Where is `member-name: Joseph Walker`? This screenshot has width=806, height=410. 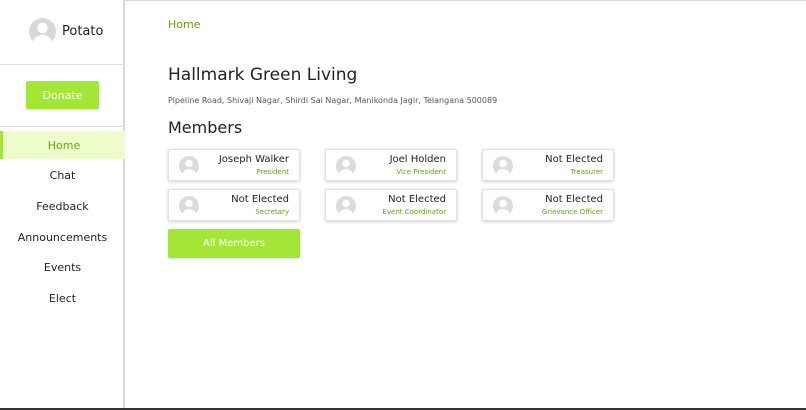
member-name: Joseph Walker is located at coordinates (253, 159).